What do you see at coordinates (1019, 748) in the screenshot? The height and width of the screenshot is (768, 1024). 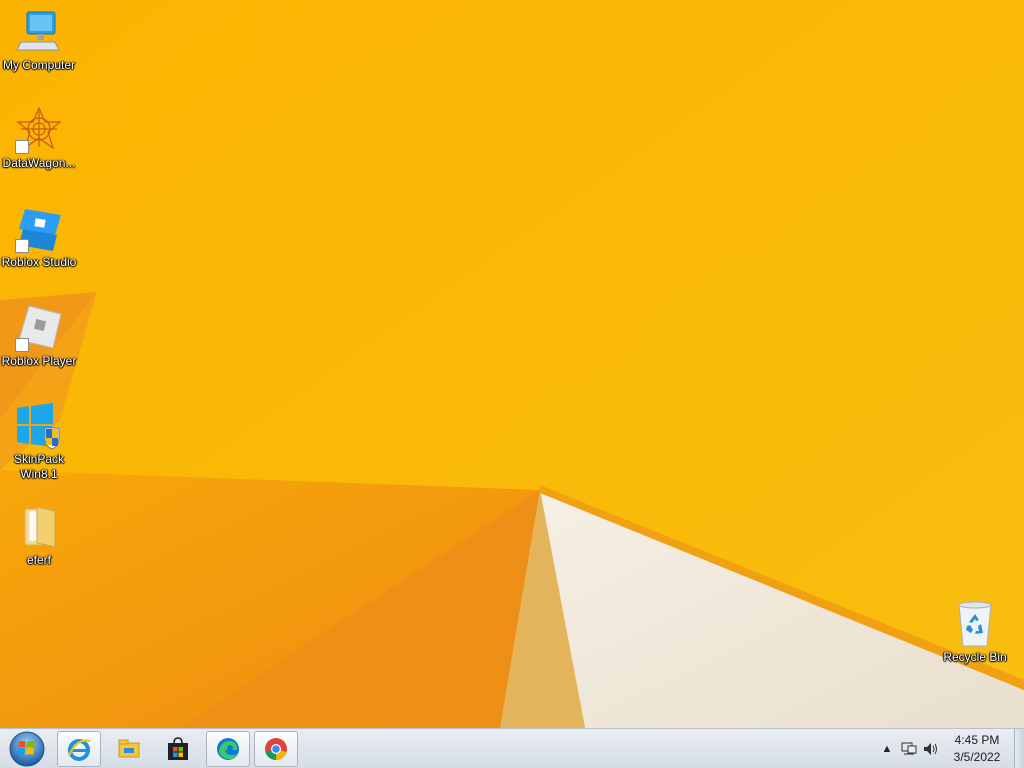 I see `show-desktop-button` at bounding box center [1019, 748].